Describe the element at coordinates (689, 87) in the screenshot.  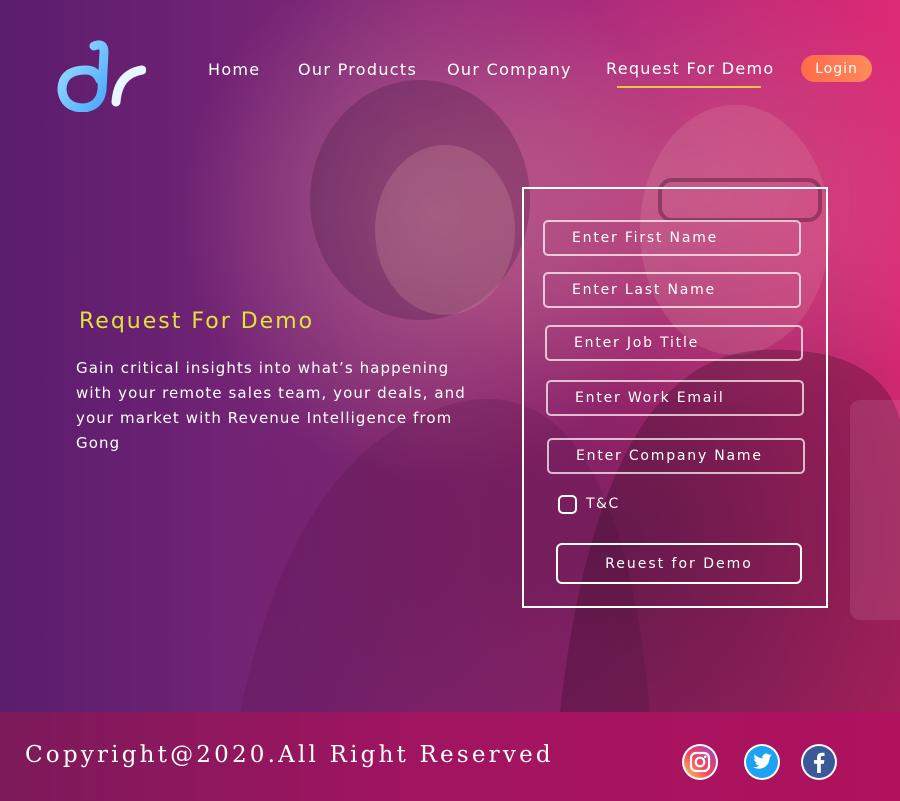
I see `active-nav-underline` at that location.